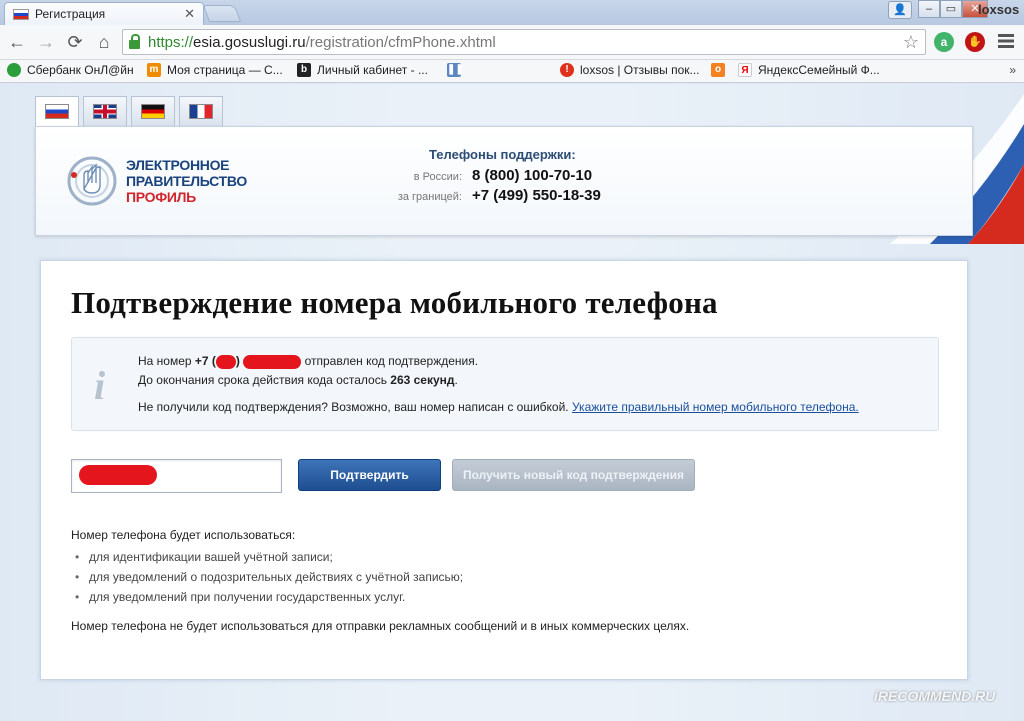 The width and height of the screenshot is (1024, 721). What do you see at coordinates (171, 42) in the screenshot?
I see `url-scheme: https://` at bounding box center [171, 42].